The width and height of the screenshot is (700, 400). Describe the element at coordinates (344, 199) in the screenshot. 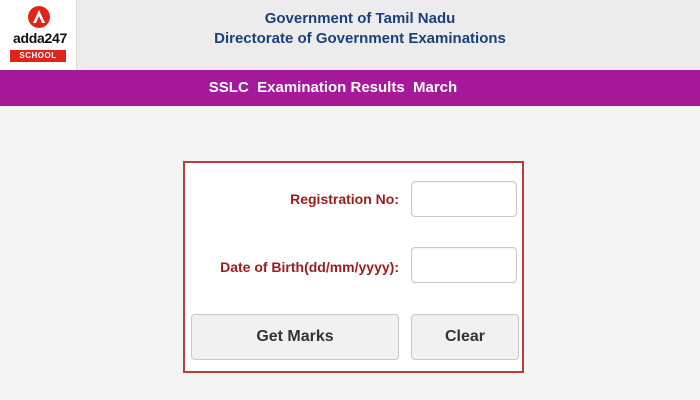

I see `registration-label: Registration No:` at that location.